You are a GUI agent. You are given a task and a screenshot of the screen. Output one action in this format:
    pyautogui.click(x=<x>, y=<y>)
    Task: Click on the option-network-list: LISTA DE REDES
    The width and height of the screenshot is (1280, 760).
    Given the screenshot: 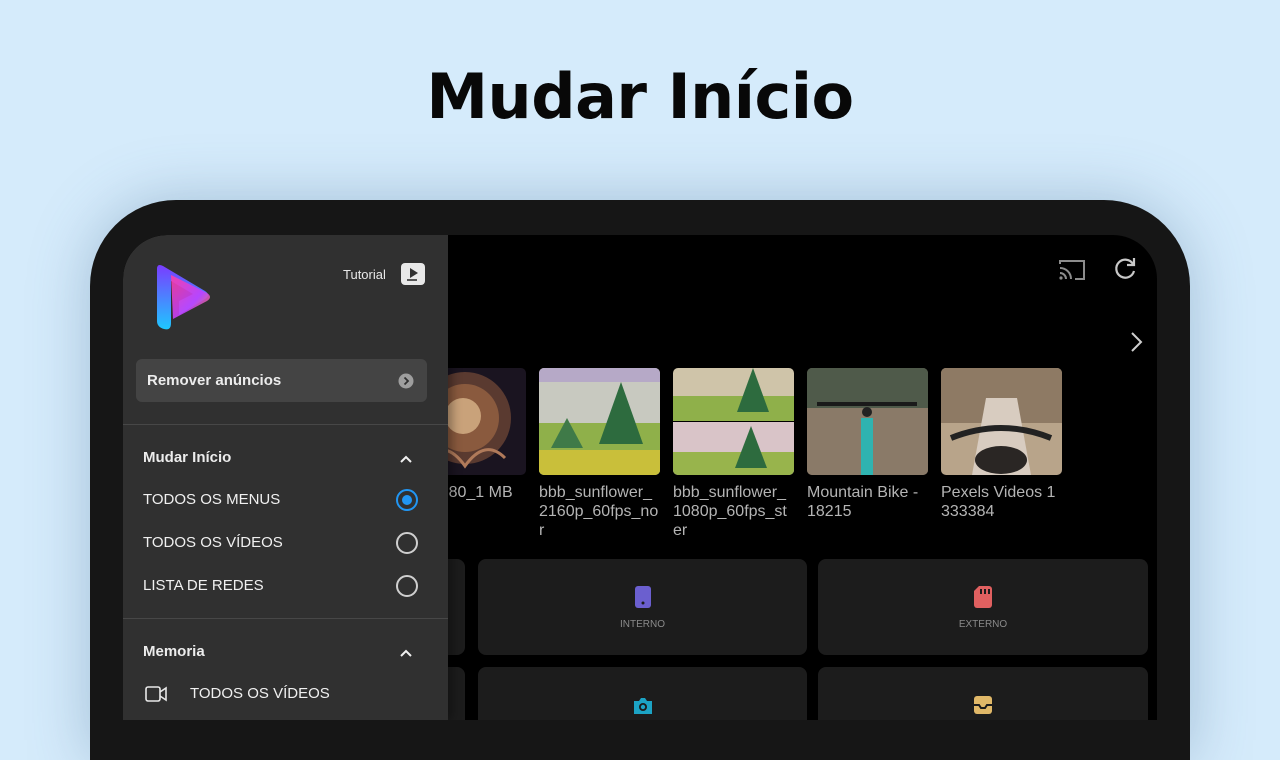 What is the action you would take?
    pyautogui.click(x=285, y=586)
    